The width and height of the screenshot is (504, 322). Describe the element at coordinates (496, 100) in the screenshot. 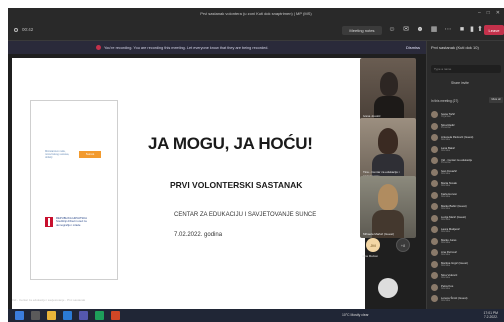

I see `mute-all-button: Mute all` at that location.